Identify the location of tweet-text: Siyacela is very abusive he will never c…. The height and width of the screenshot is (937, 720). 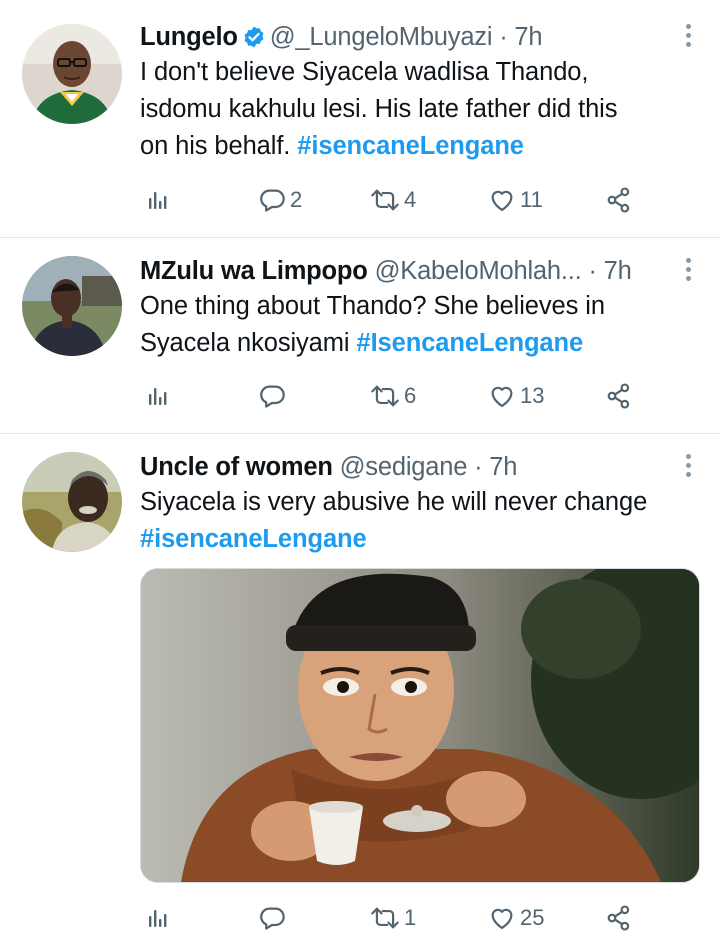
(420, 521).